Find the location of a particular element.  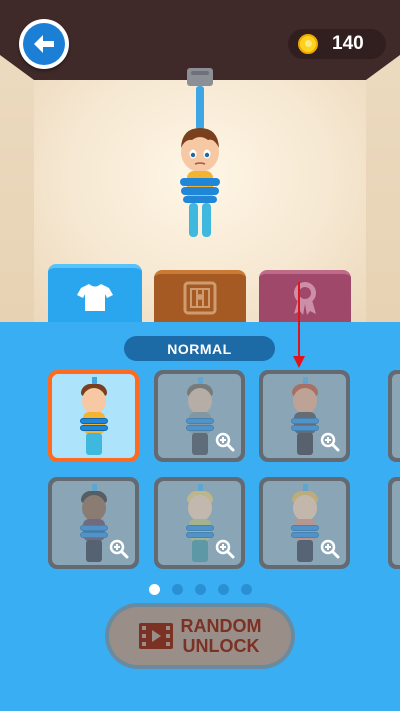

coin-count: 140 is located at coordinates (348, 43).